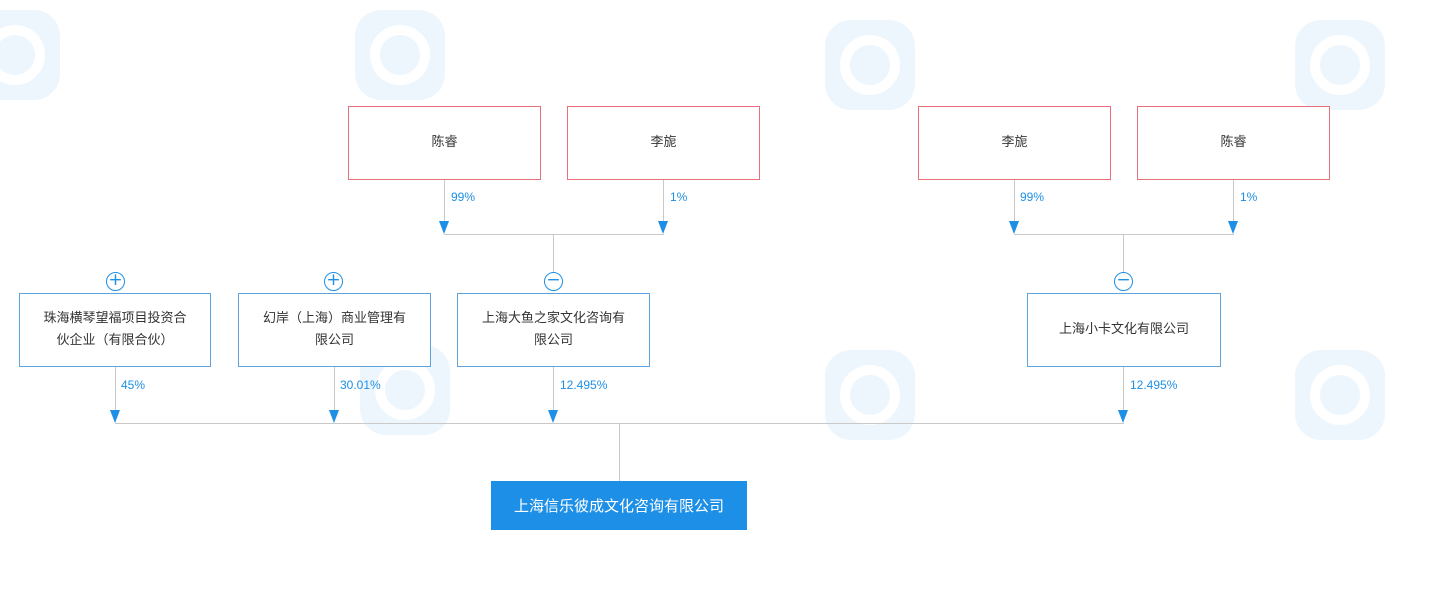  What do you see at coordinates (115, 340) in the screenshot?
I see `company-name-line: 伙企业（有限合伙）` at bounding box center [115, 340].